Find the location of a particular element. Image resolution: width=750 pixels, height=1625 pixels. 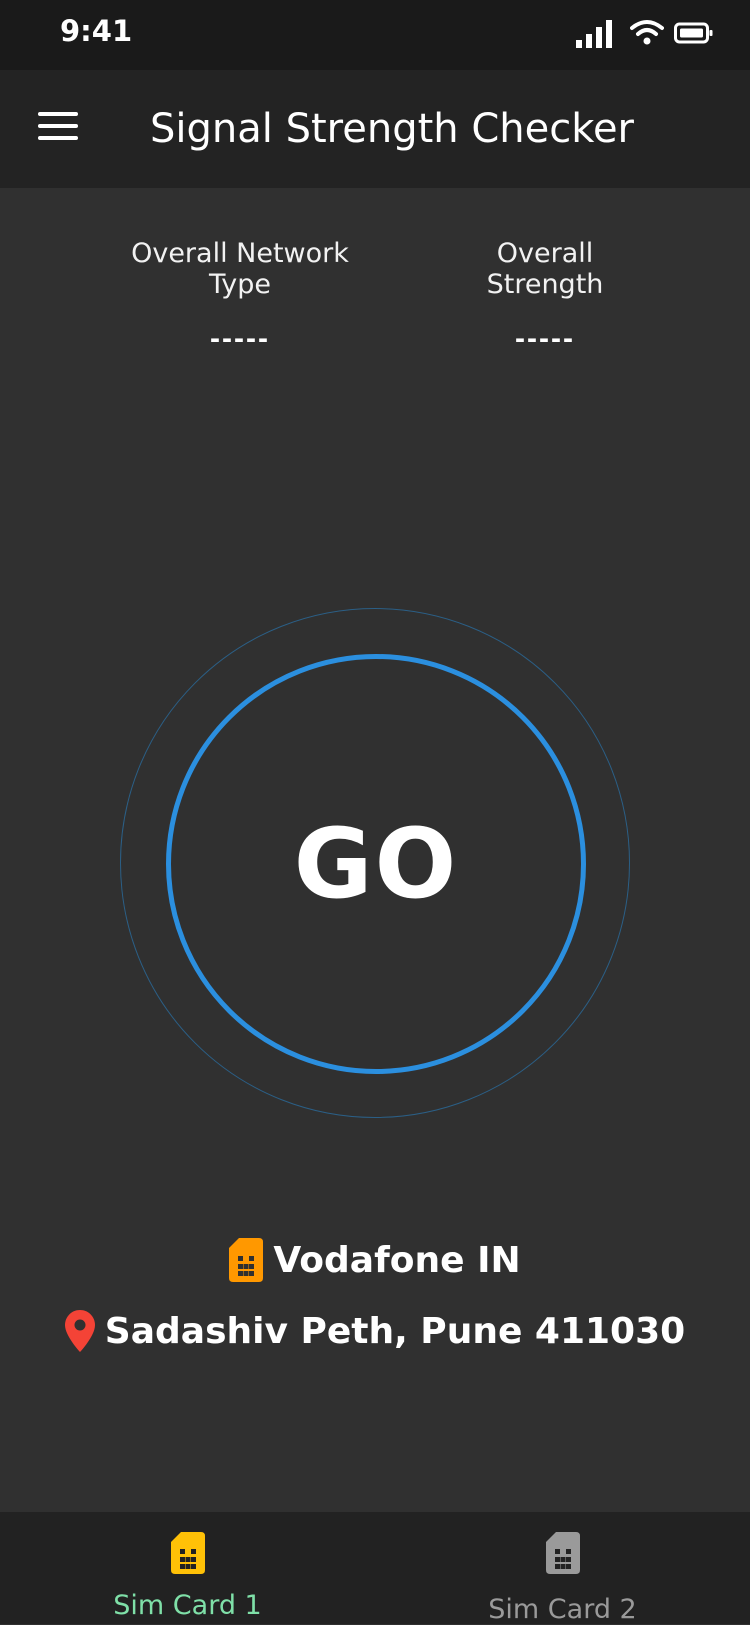

tab-sim-card-1: Sim Card 1 is located at coordinates (187, 1568).